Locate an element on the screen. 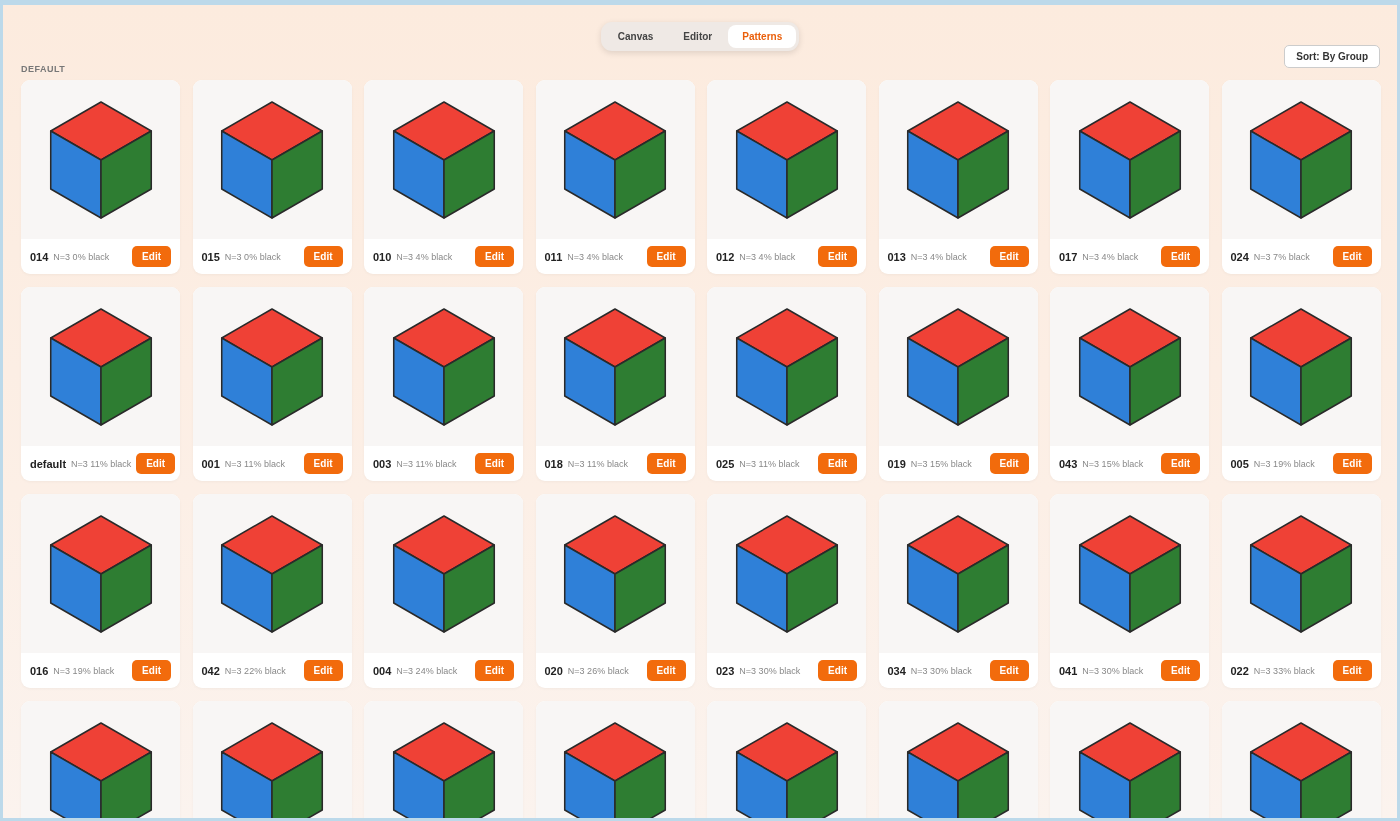  pattern-stats: N=3 24% black is located at coordinates (427, 670).